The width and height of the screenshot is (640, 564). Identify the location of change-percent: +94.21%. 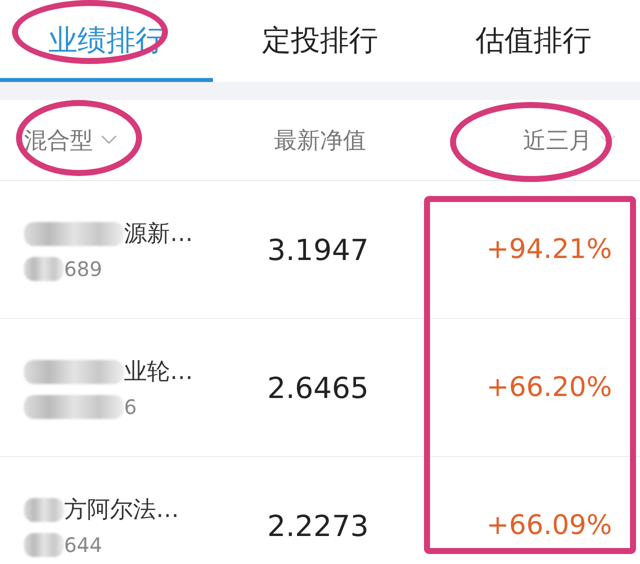
(549, 249).